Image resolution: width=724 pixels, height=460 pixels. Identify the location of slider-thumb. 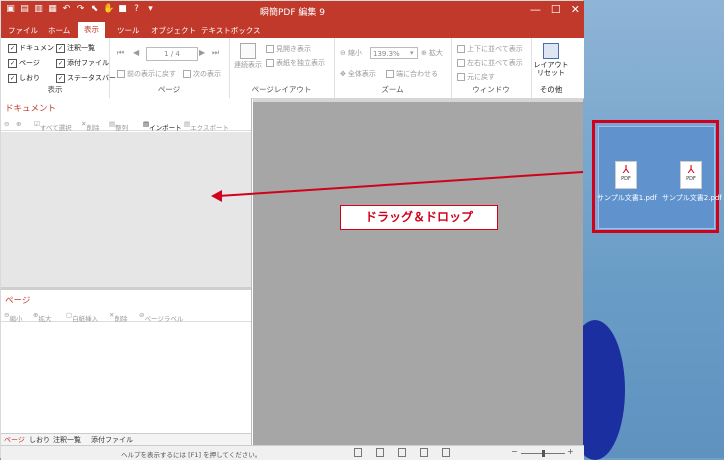
(543, 453).